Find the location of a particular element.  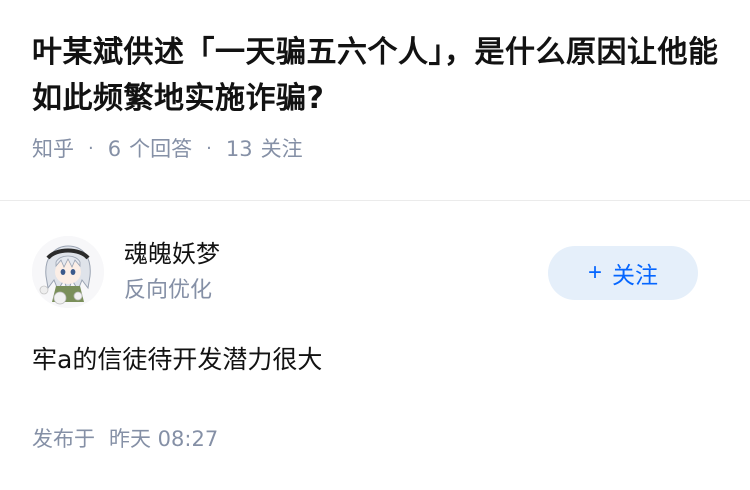

question-meta: 知乎 · 6 个回答 · 13 关注 is located at coordinates (377, 149).